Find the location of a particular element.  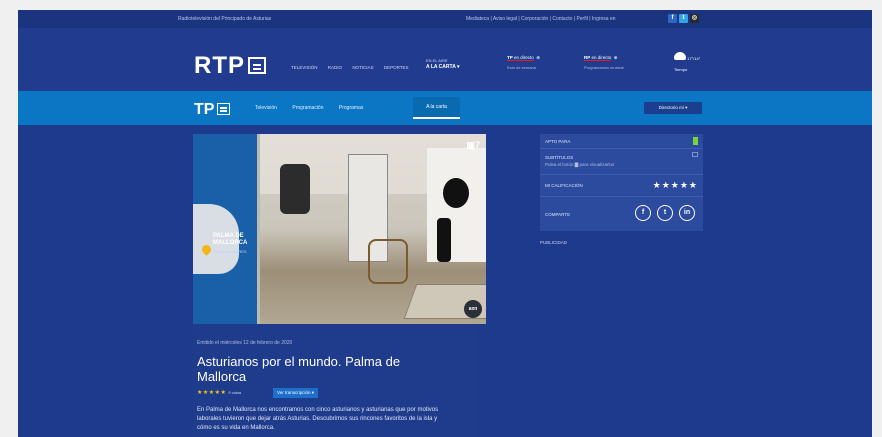

subtitles-hint: Pulsa el botón ▇ para visualizarlos is located at coordinates (580, 164).